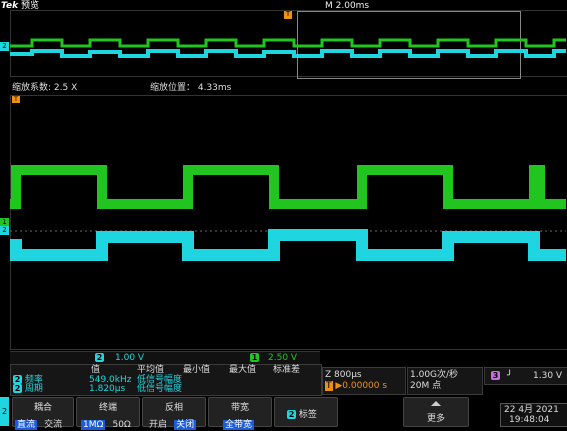 The height and width of the screenshot is (431, 567). I want to click on invert-button: 反相 开启 关闭, so click(174, 413).